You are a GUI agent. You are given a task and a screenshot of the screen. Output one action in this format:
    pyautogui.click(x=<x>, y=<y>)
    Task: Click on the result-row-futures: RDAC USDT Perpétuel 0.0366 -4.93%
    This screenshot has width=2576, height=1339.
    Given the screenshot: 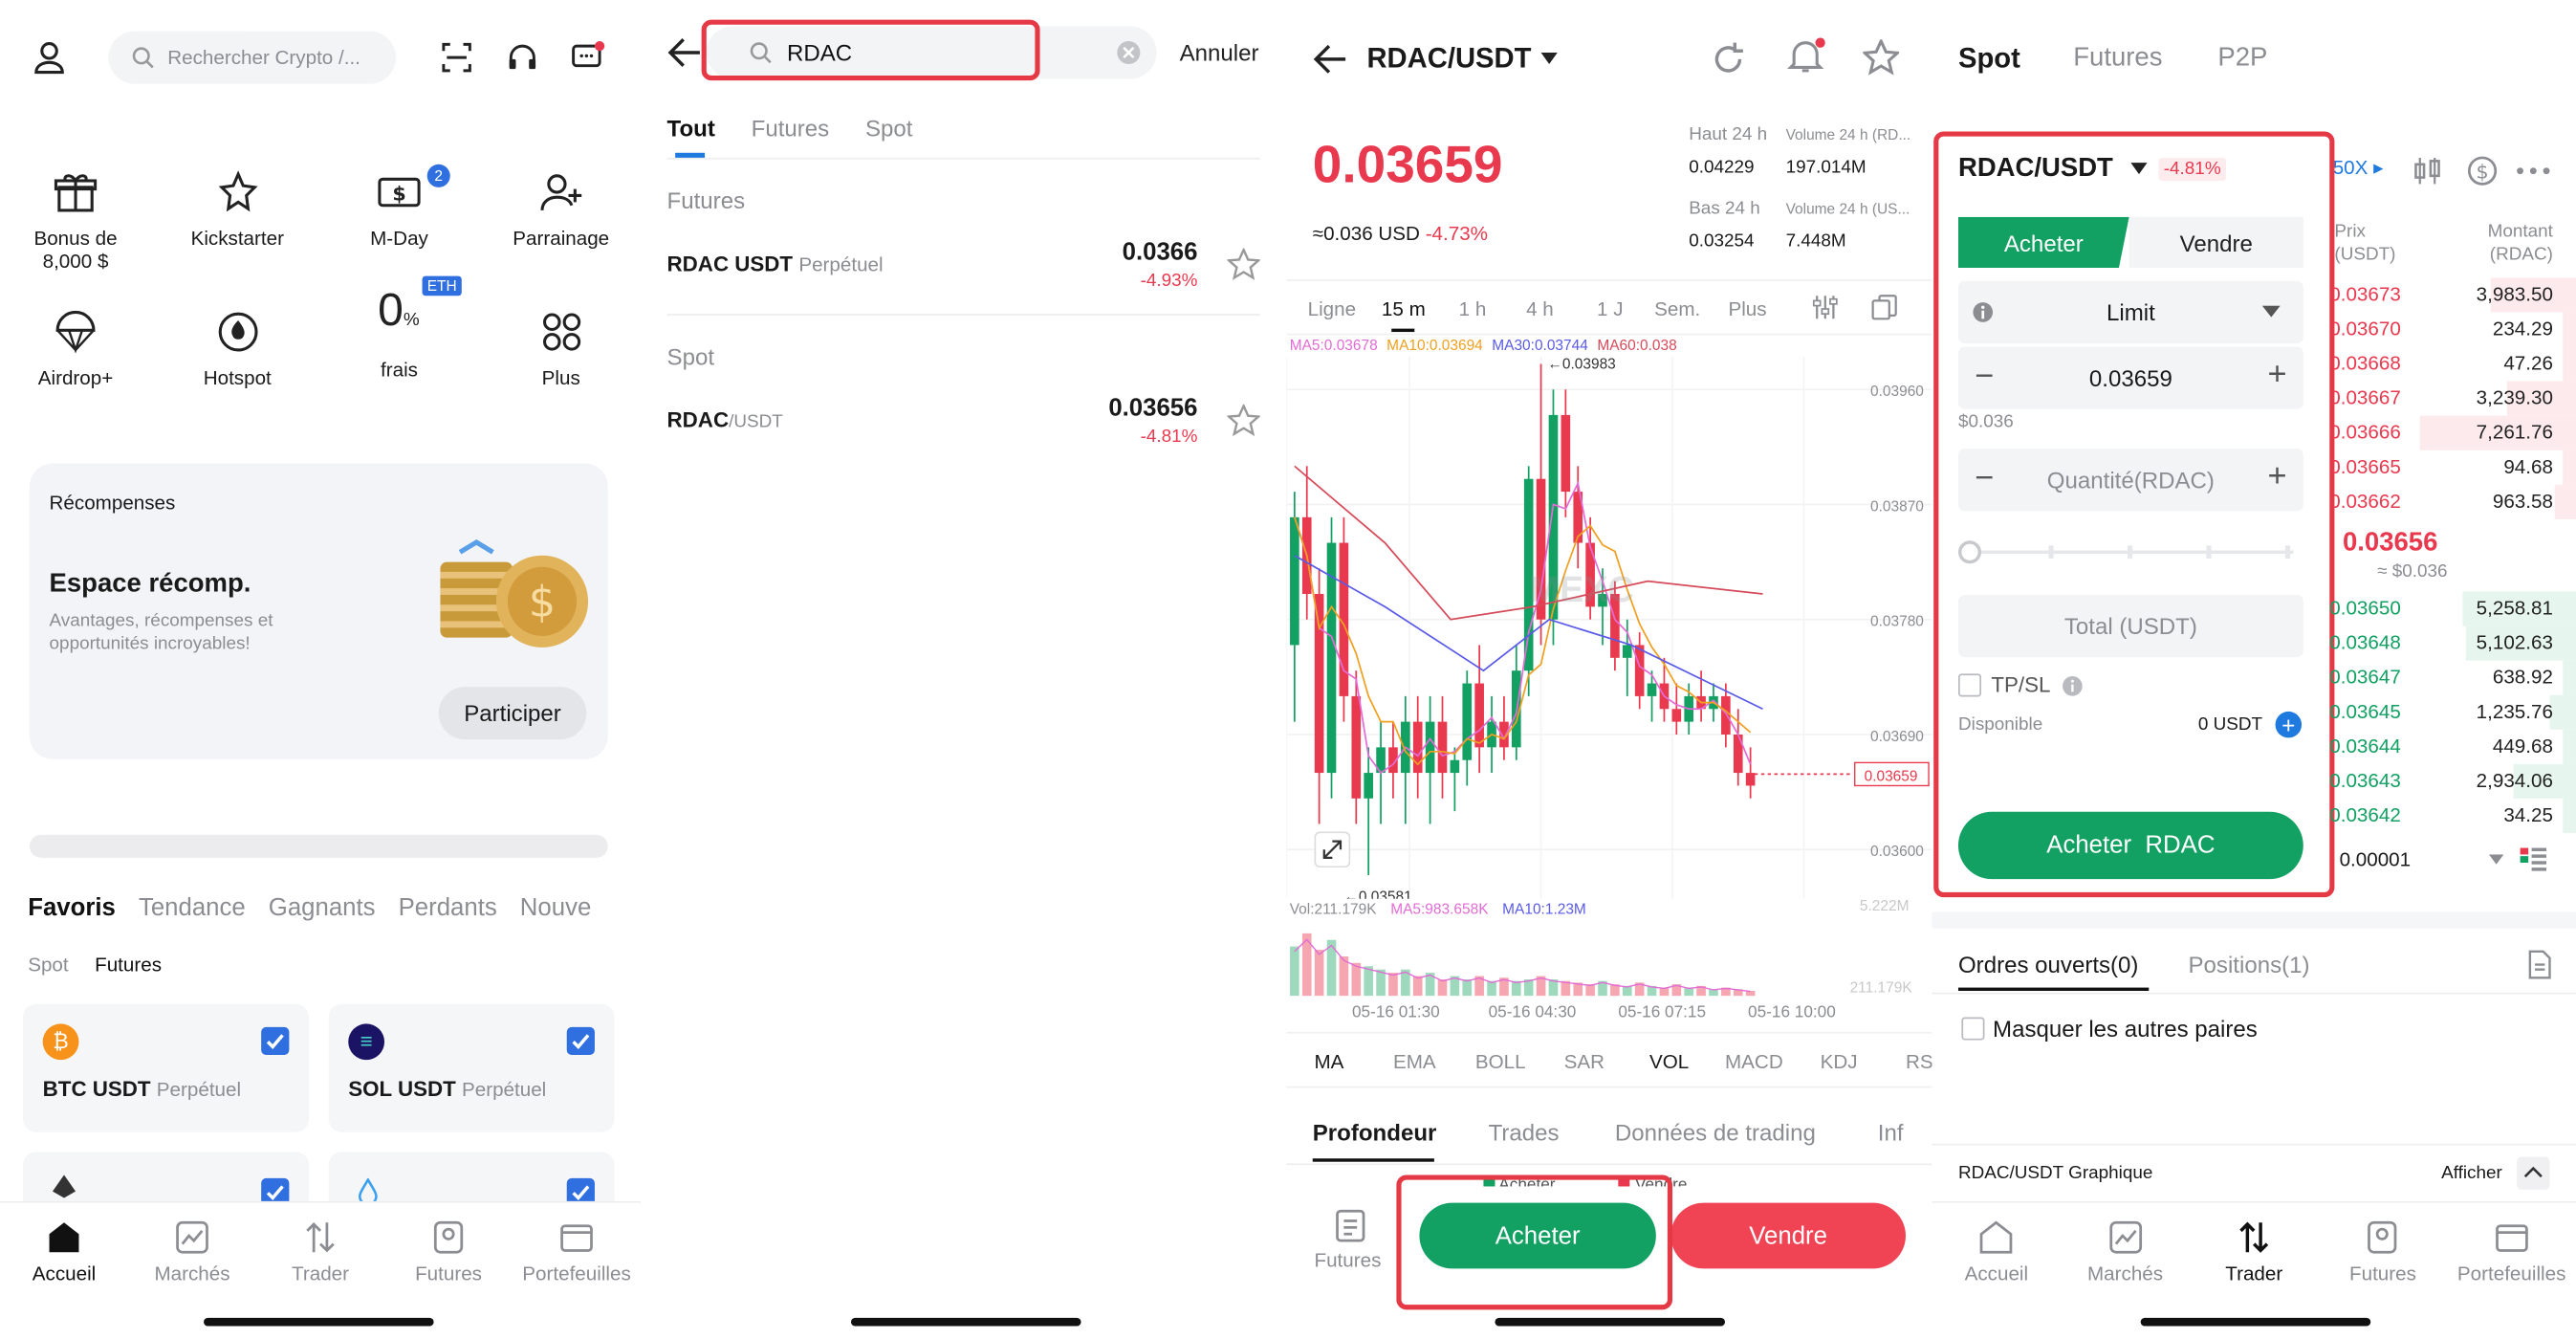 What is the action you would take?
    pyautogui.click(x=963, y=269)
    